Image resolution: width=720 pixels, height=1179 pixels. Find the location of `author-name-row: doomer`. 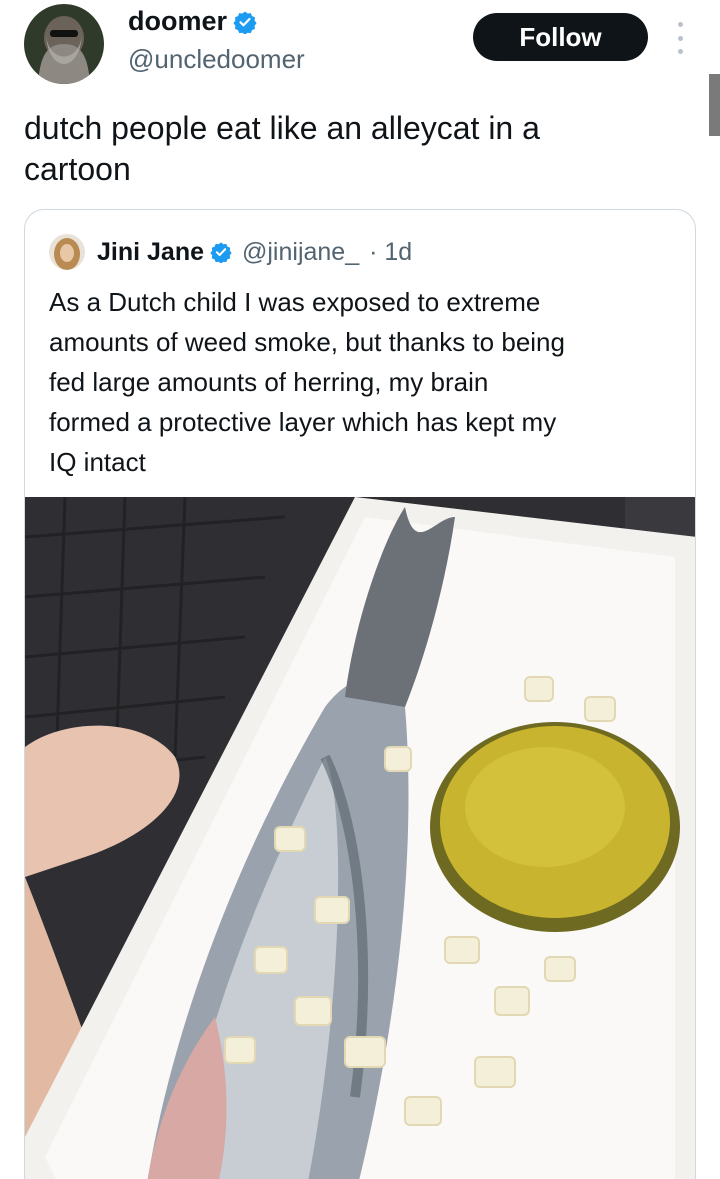

author-name-row: doomer is located at coordinates (192, 21).